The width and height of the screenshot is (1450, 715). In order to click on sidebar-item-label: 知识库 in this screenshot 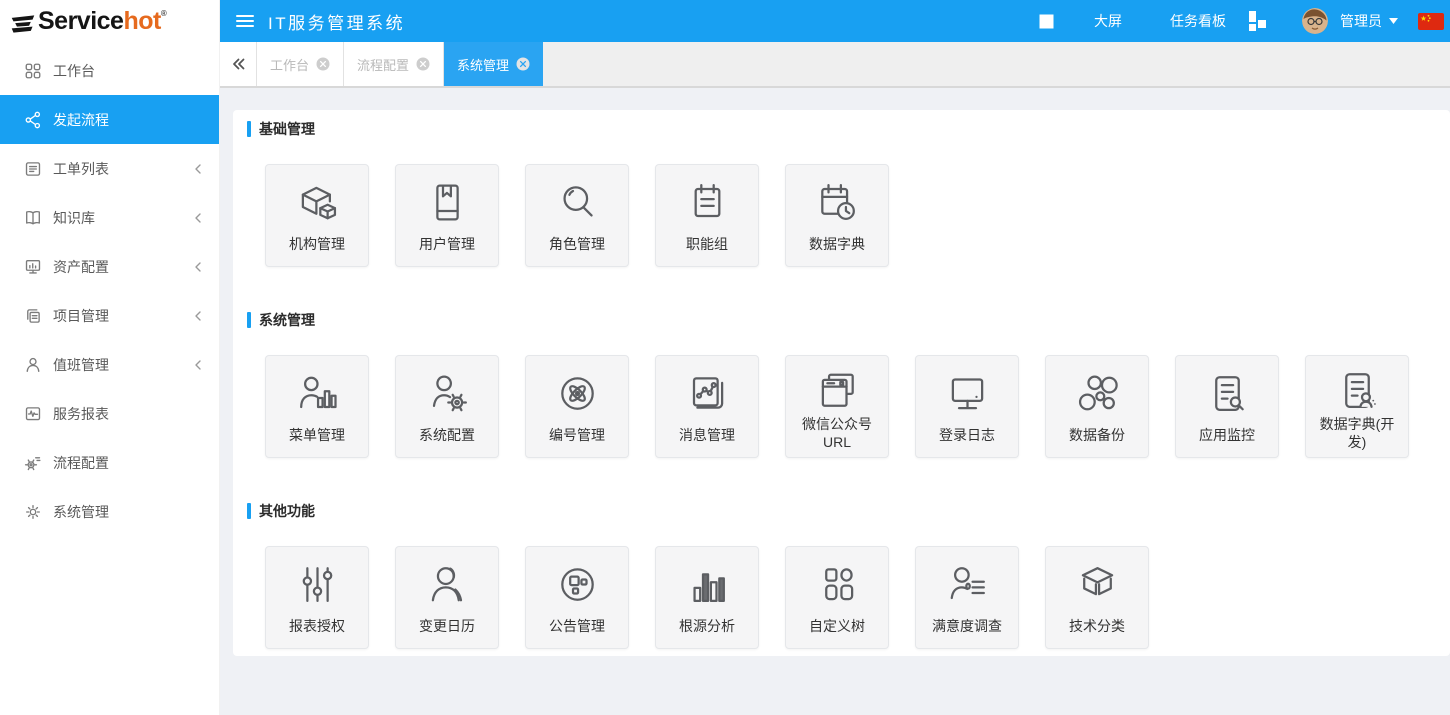, I will do `click(74, 217)`.